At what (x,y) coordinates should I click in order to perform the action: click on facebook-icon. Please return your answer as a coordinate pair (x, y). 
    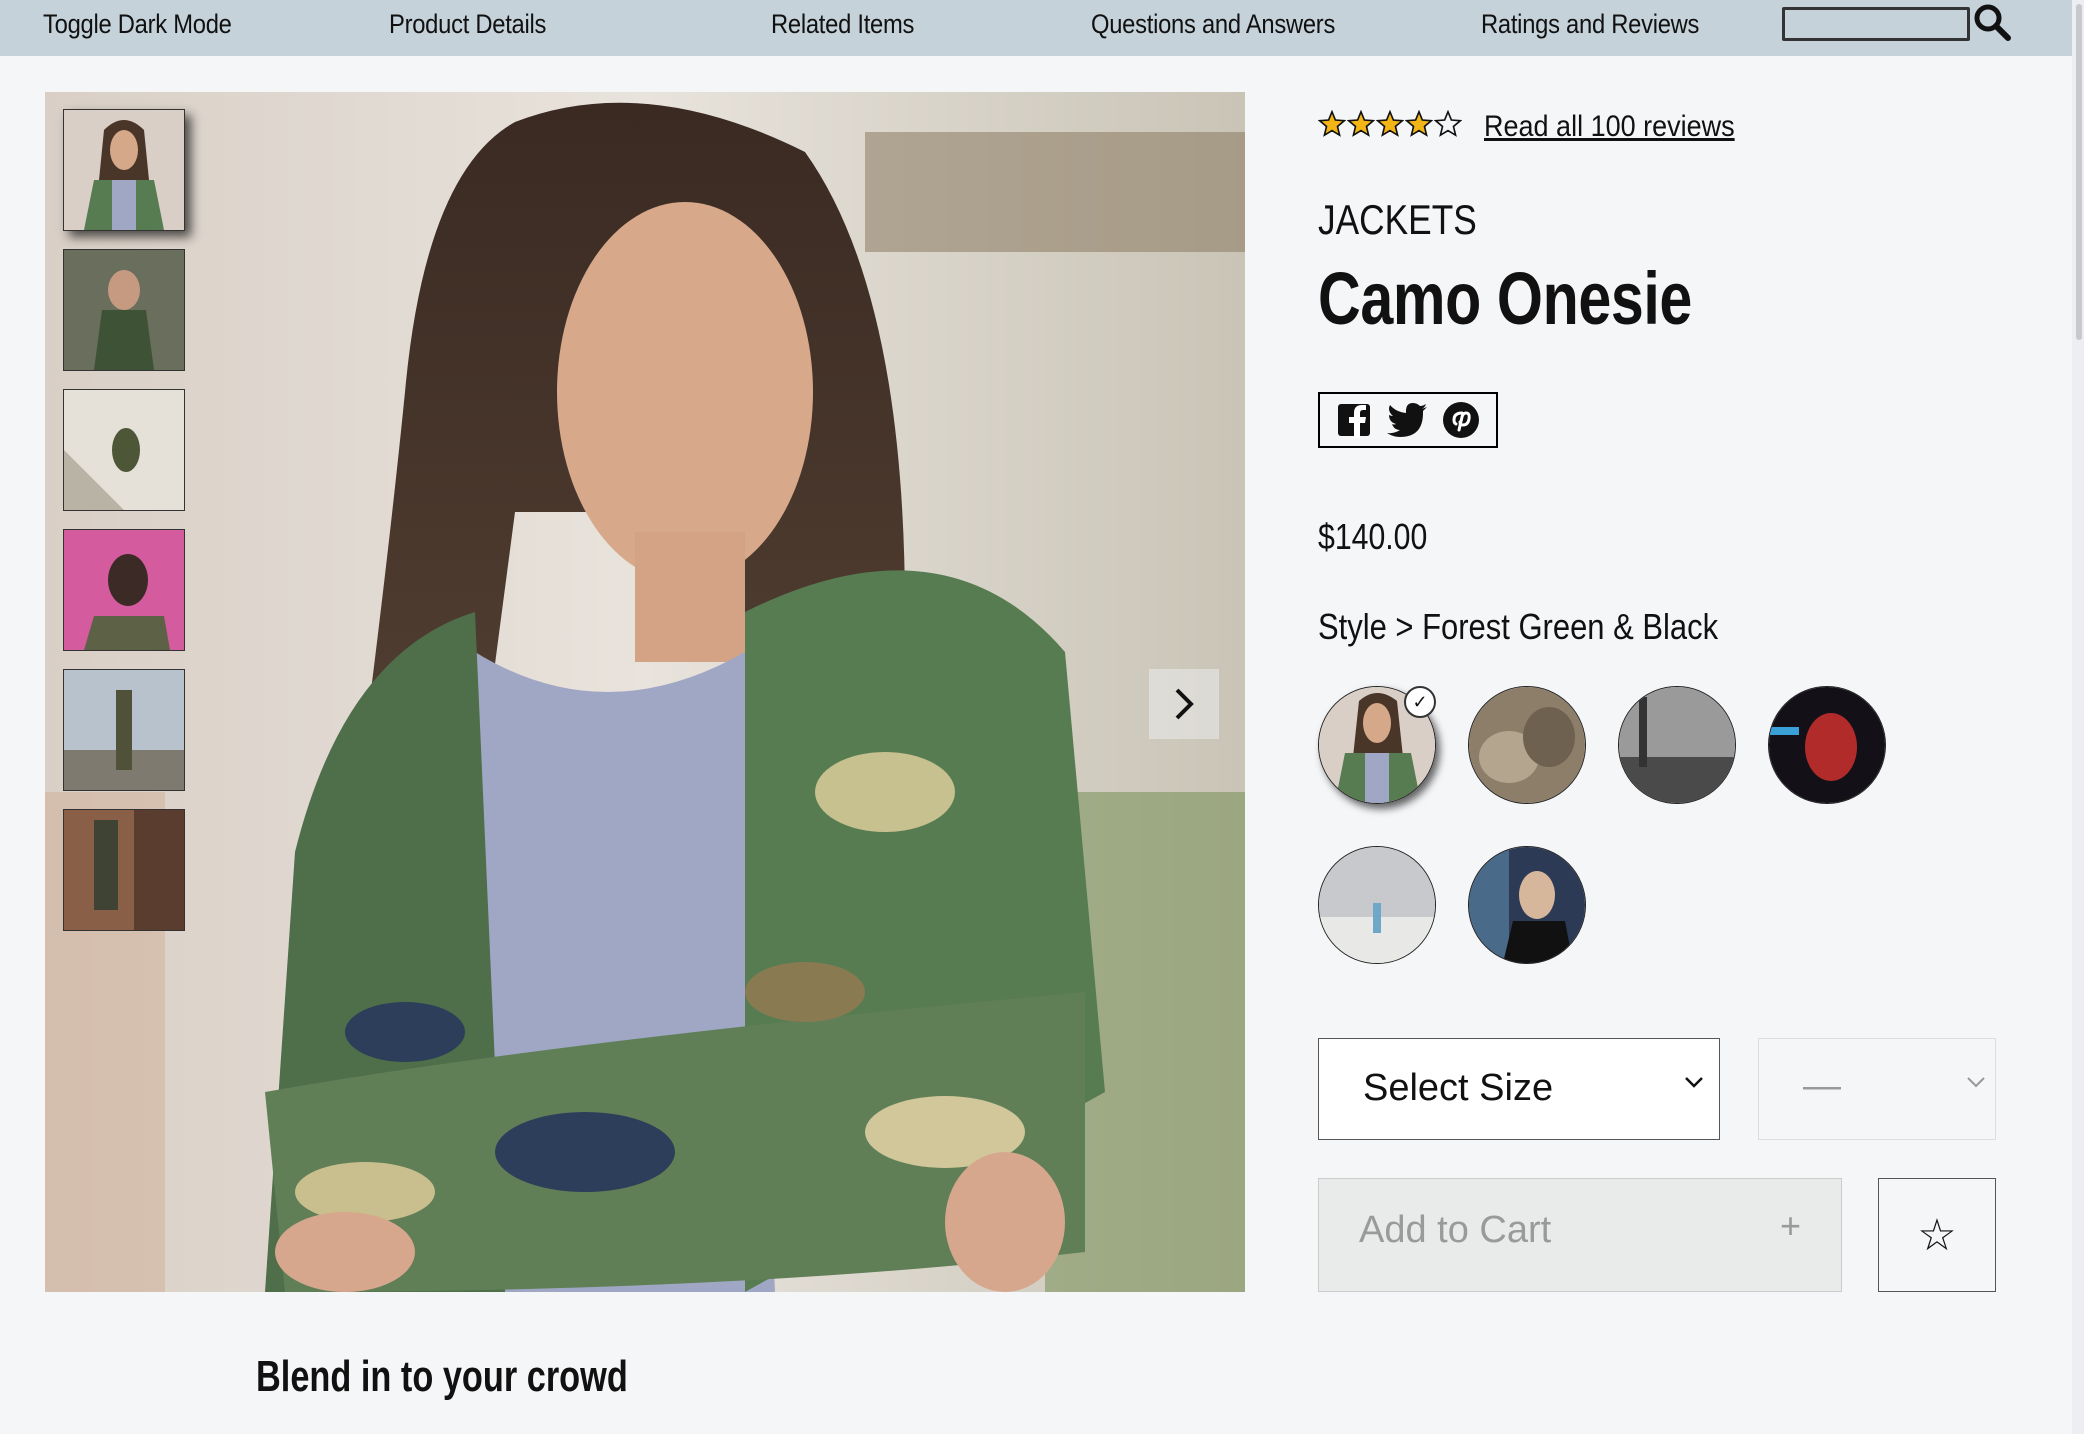
    Looking at the image, I should click on (1354, 420).